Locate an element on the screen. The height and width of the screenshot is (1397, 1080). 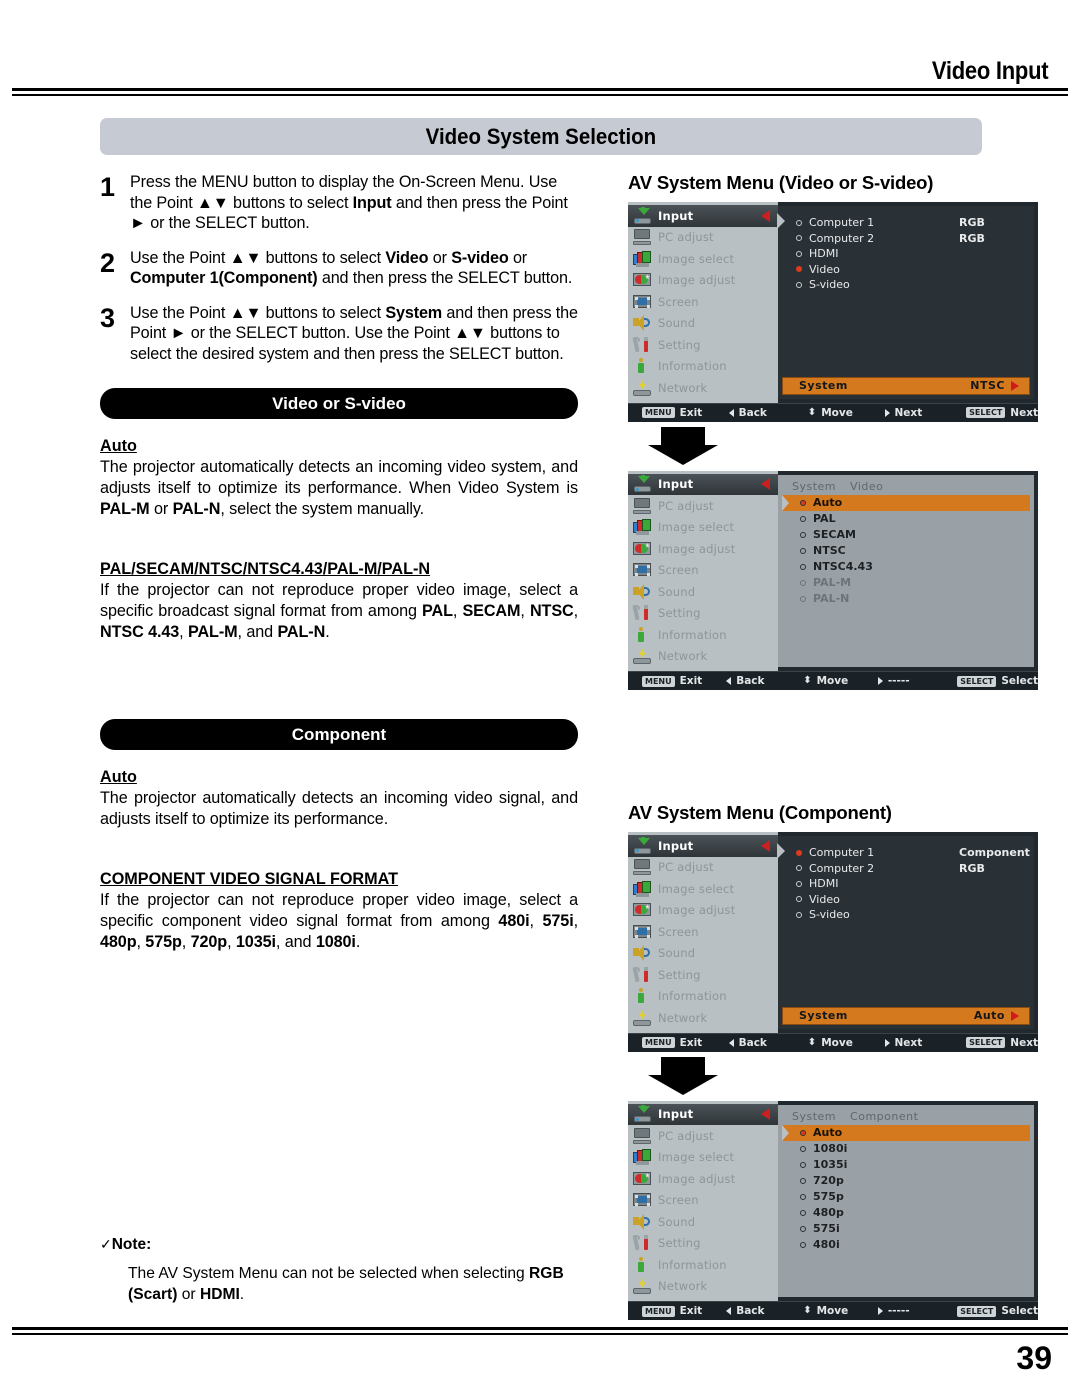
system-option-row: 1080i is located at coordinates (906, 1149).